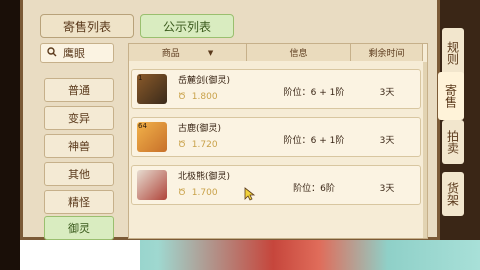 This screenshot has height=270, width=480. What do you see at coordinates (140, 78) in the screenshot?
I see `pet-level: 1` at bounding box center [140, 78].